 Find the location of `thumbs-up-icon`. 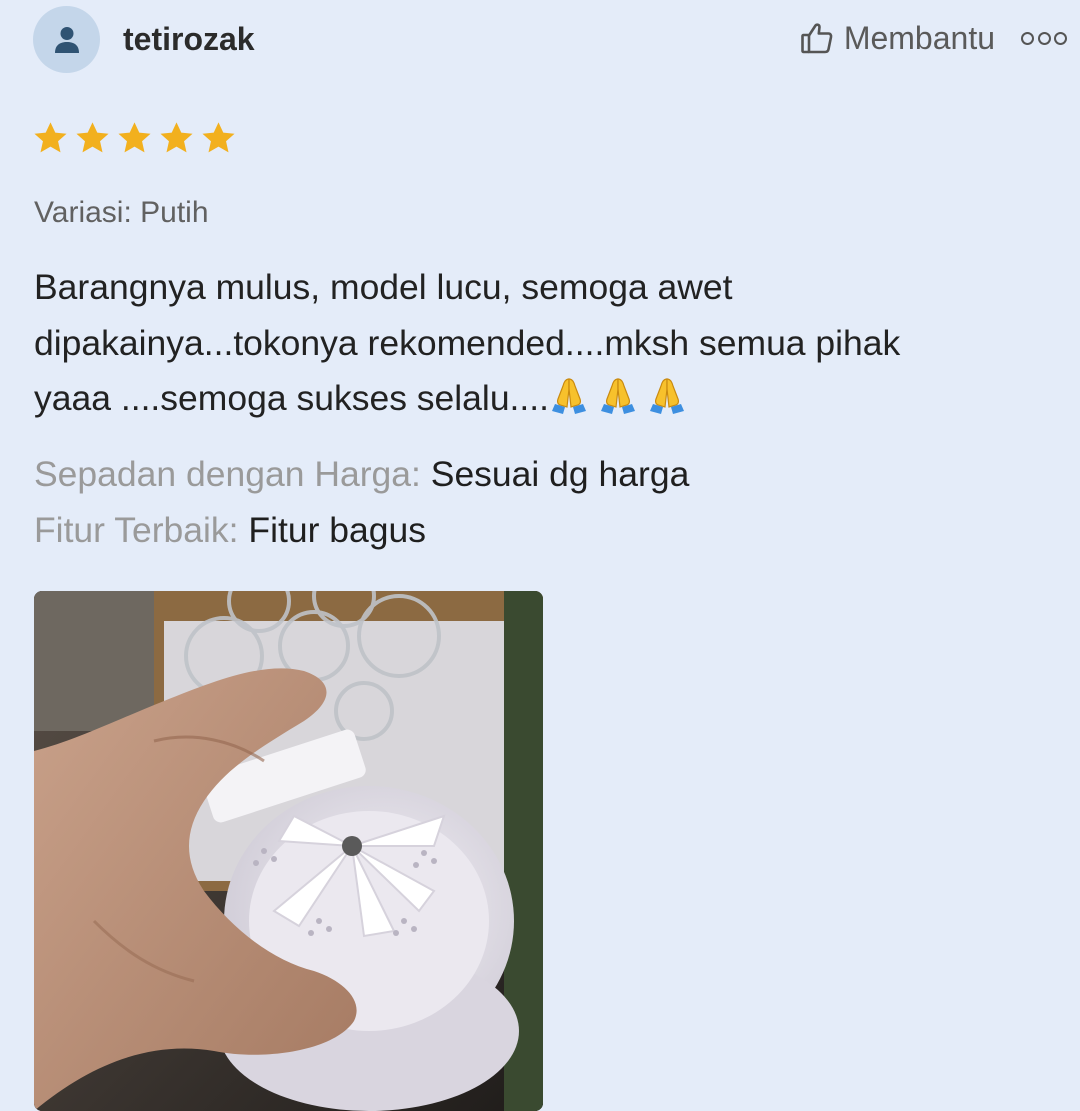

thumbs-up-icon is located at coordinates (817, 38).